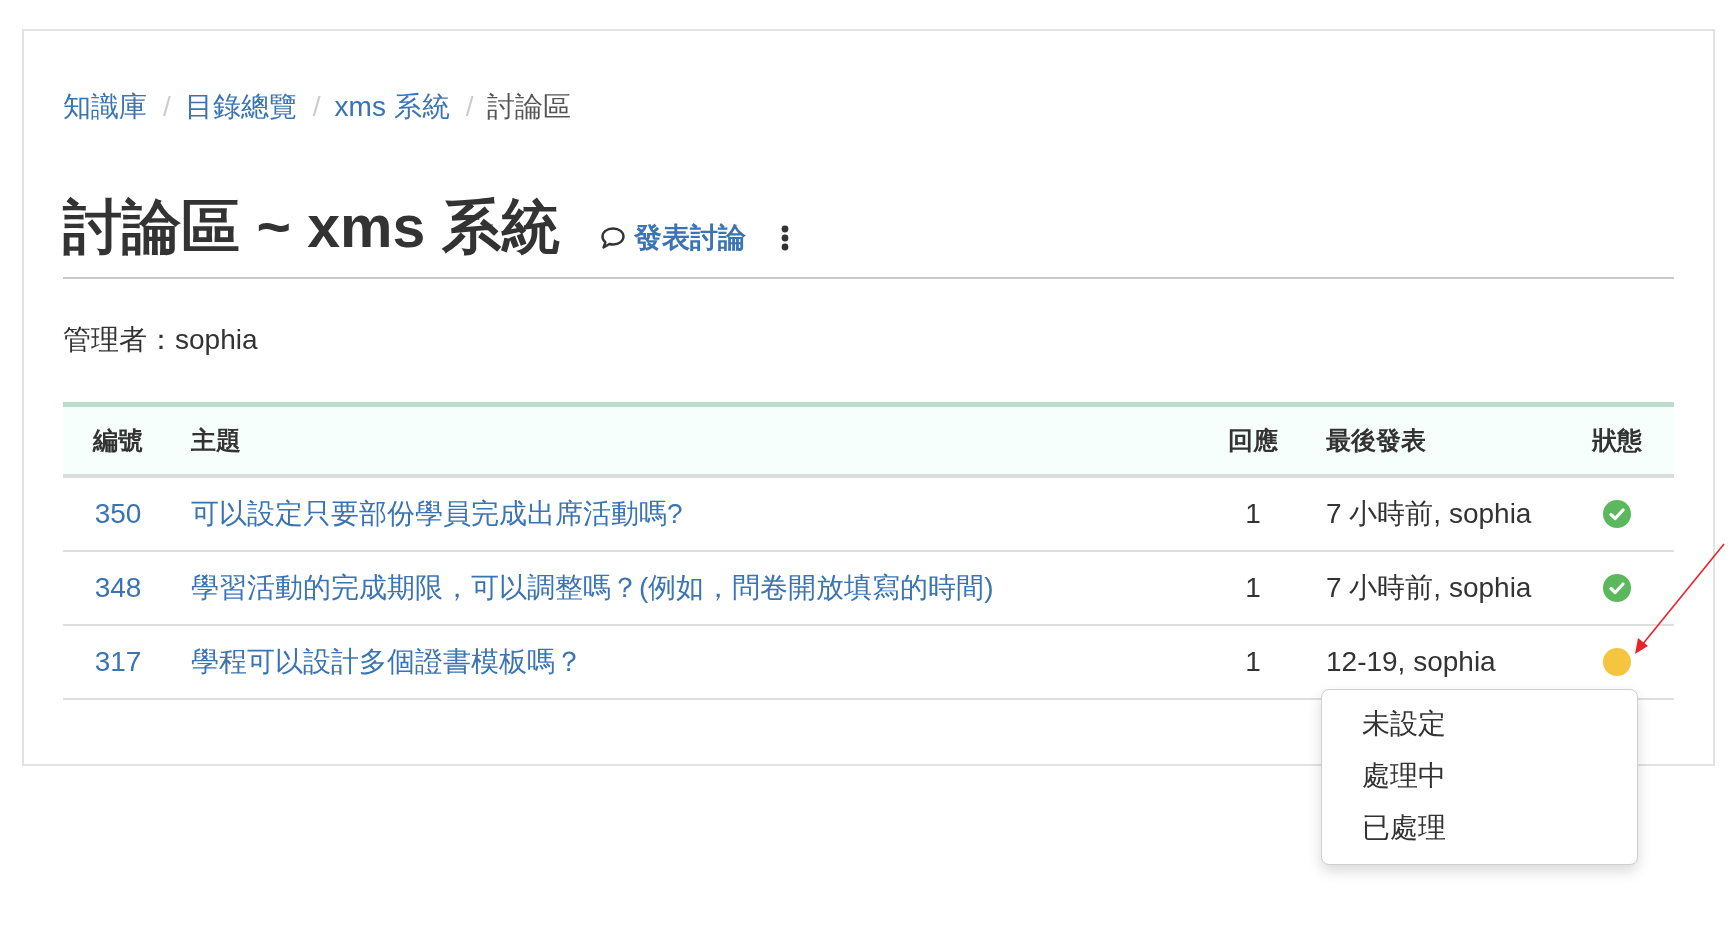  I want to click on menu-item: 處理中, so click(1479, 776).